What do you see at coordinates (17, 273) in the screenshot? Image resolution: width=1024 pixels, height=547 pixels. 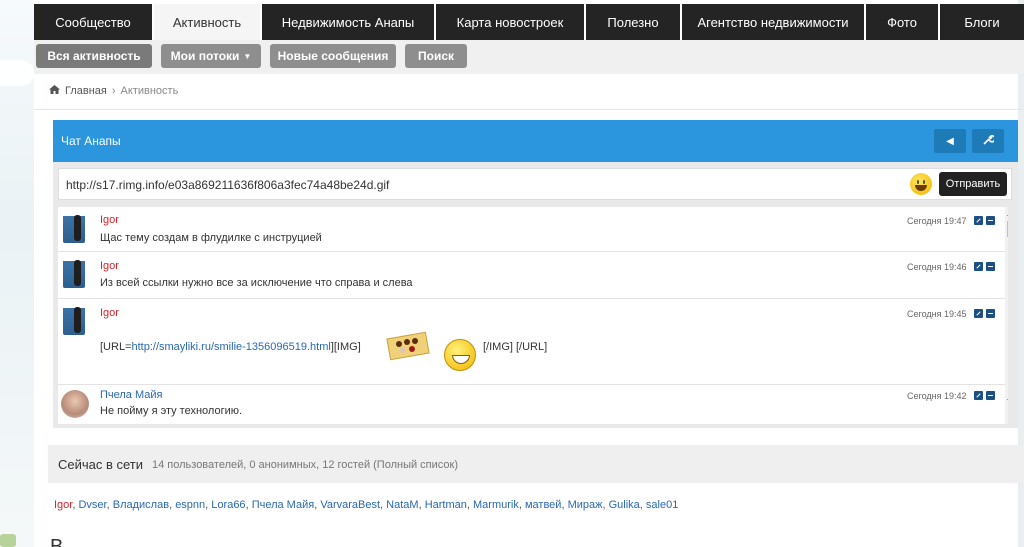 I see `page-background-left` at bounding box center [17, 273].